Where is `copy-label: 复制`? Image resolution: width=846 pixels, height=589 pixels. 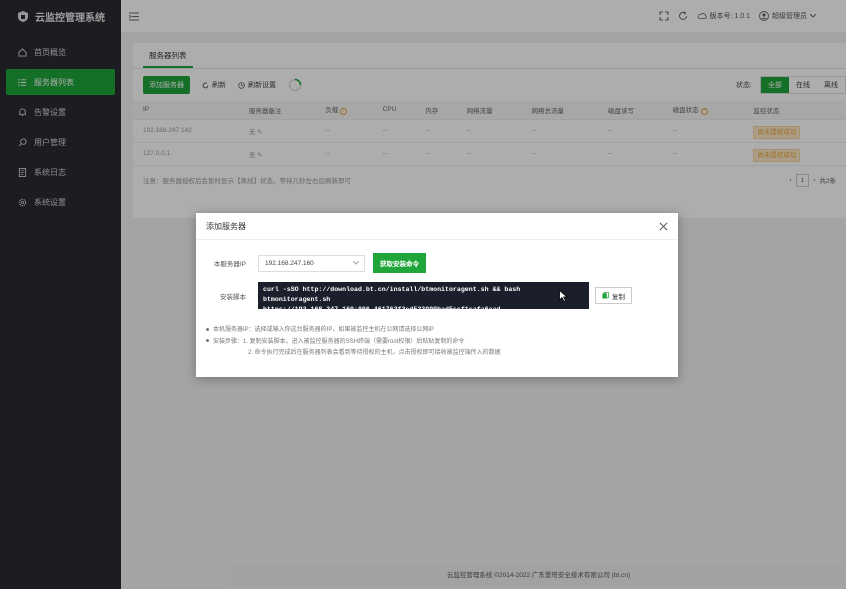
copy-label: 复制 is located at coordinates (618, 297).